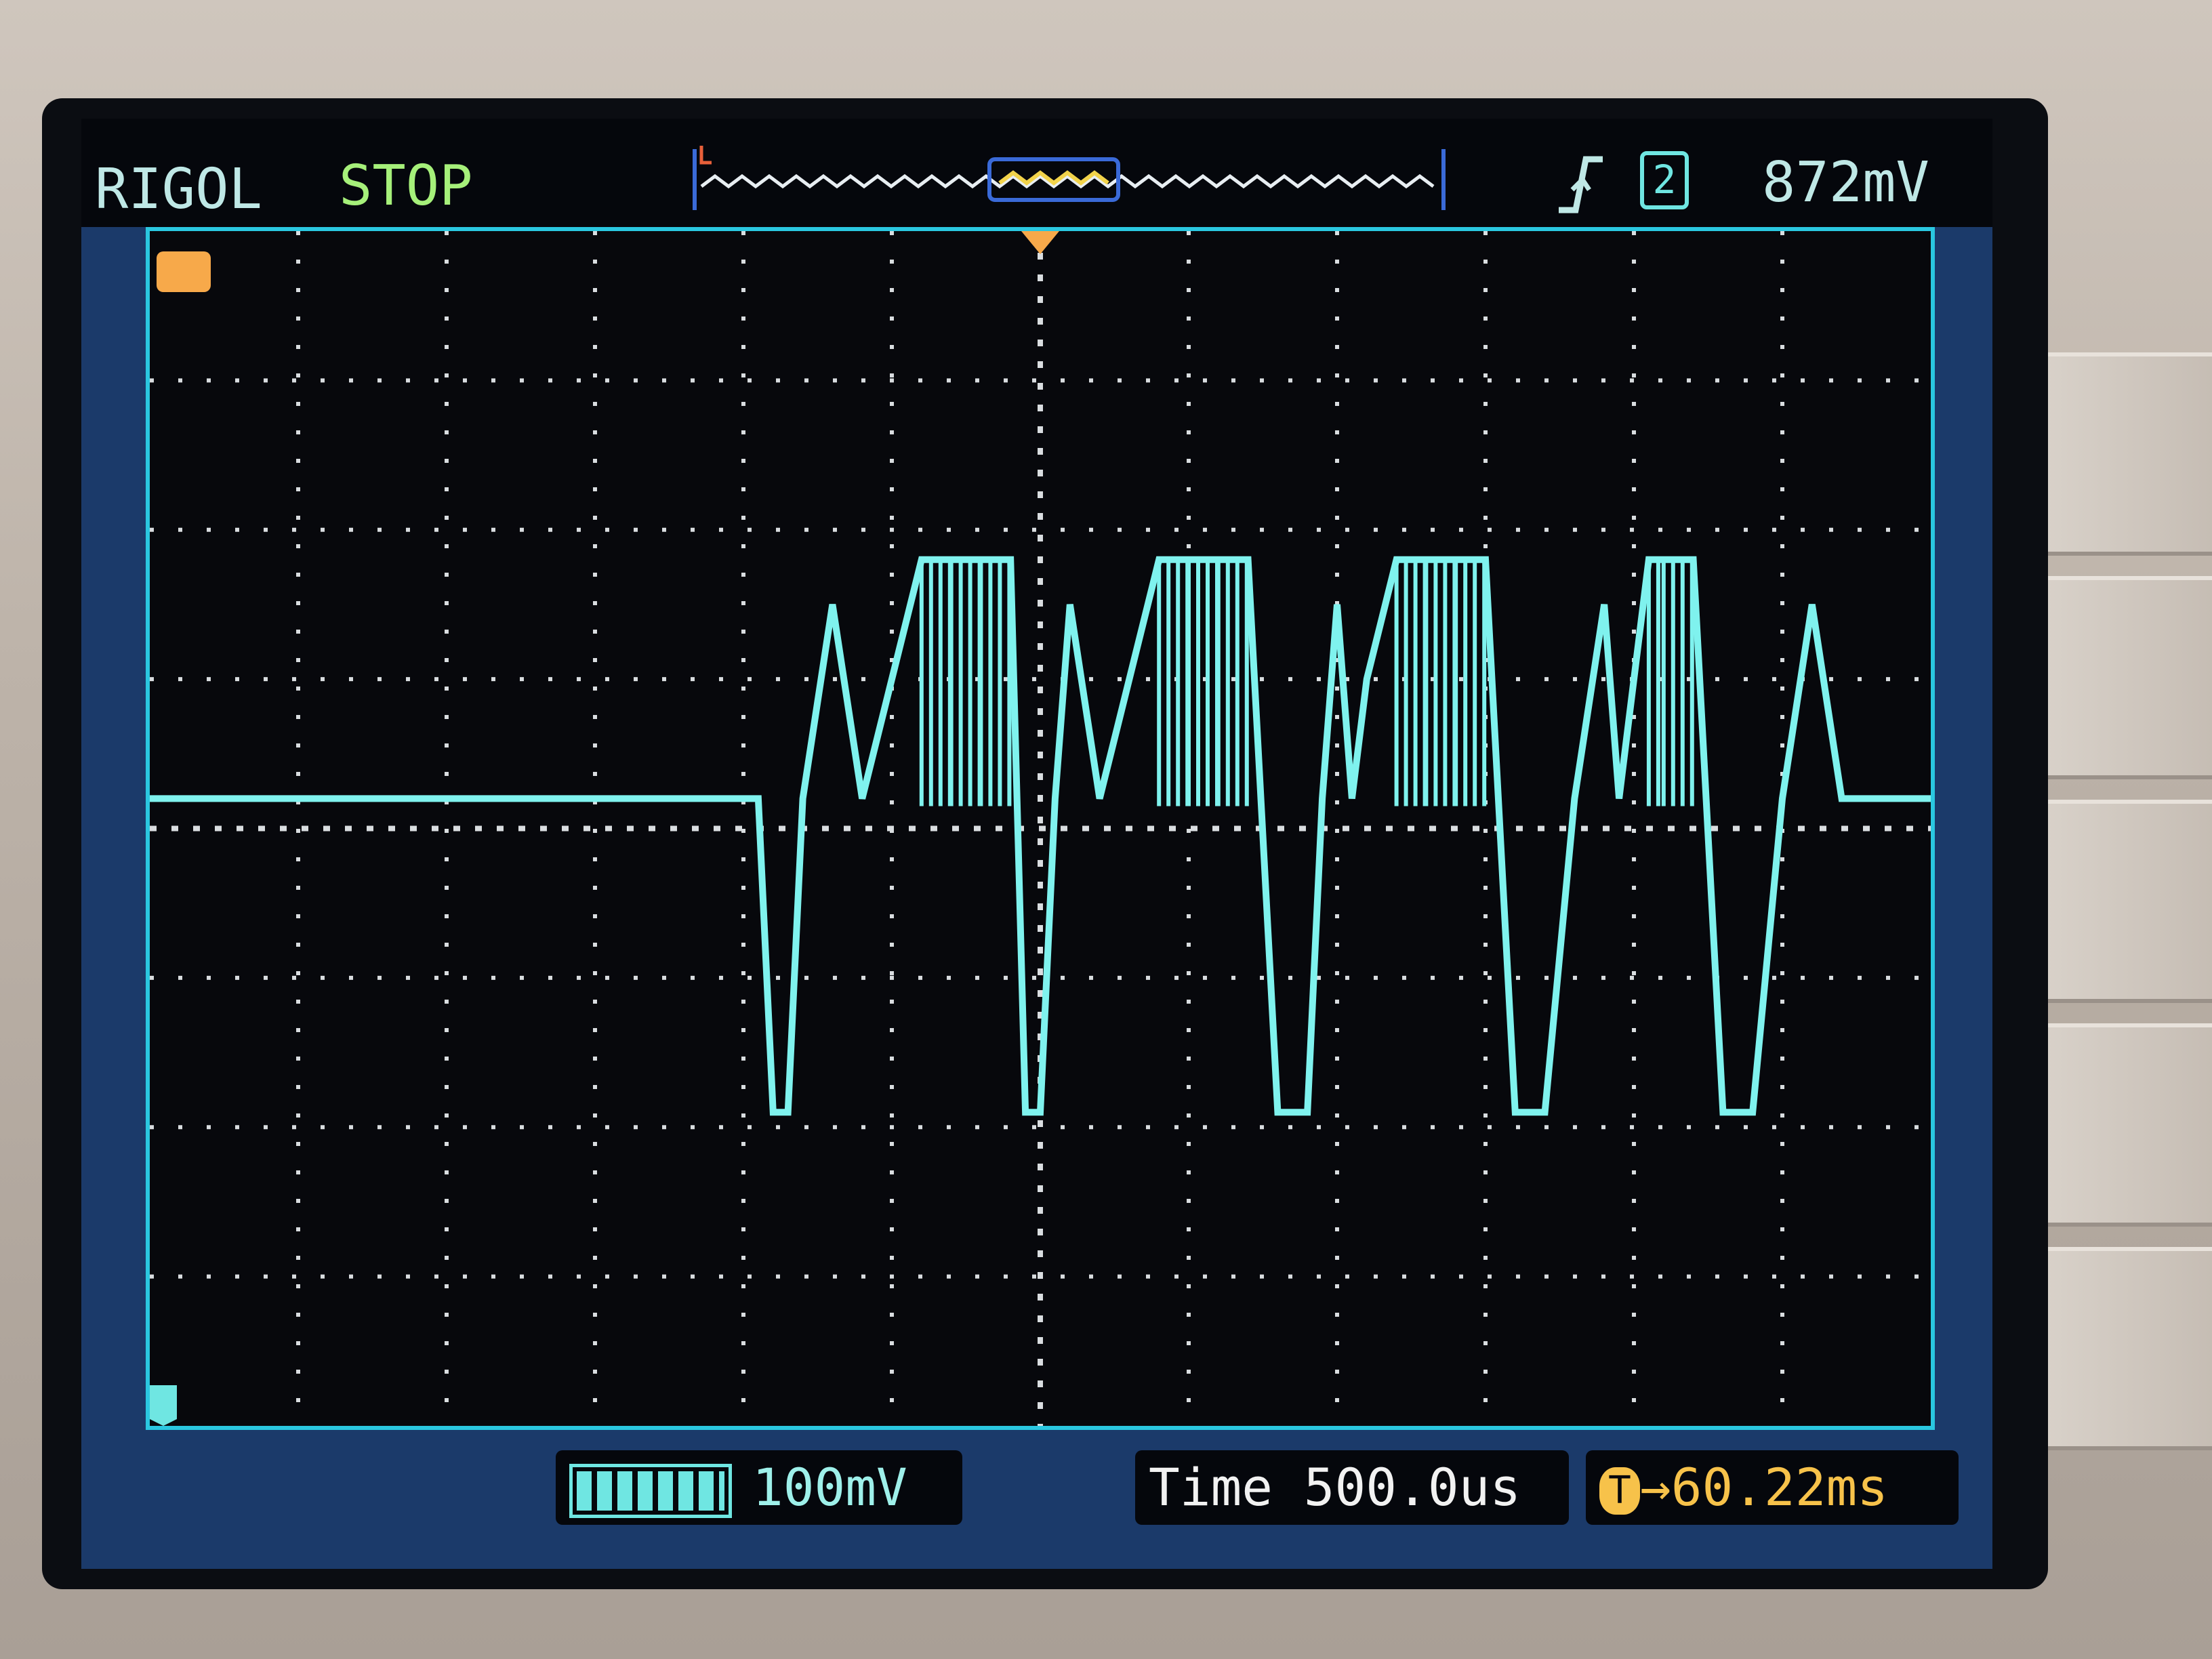 The width and height of the screenshot is (2212, 1659). I want to click on timebase-box: Time 500.0us, so click(1352, 1488).